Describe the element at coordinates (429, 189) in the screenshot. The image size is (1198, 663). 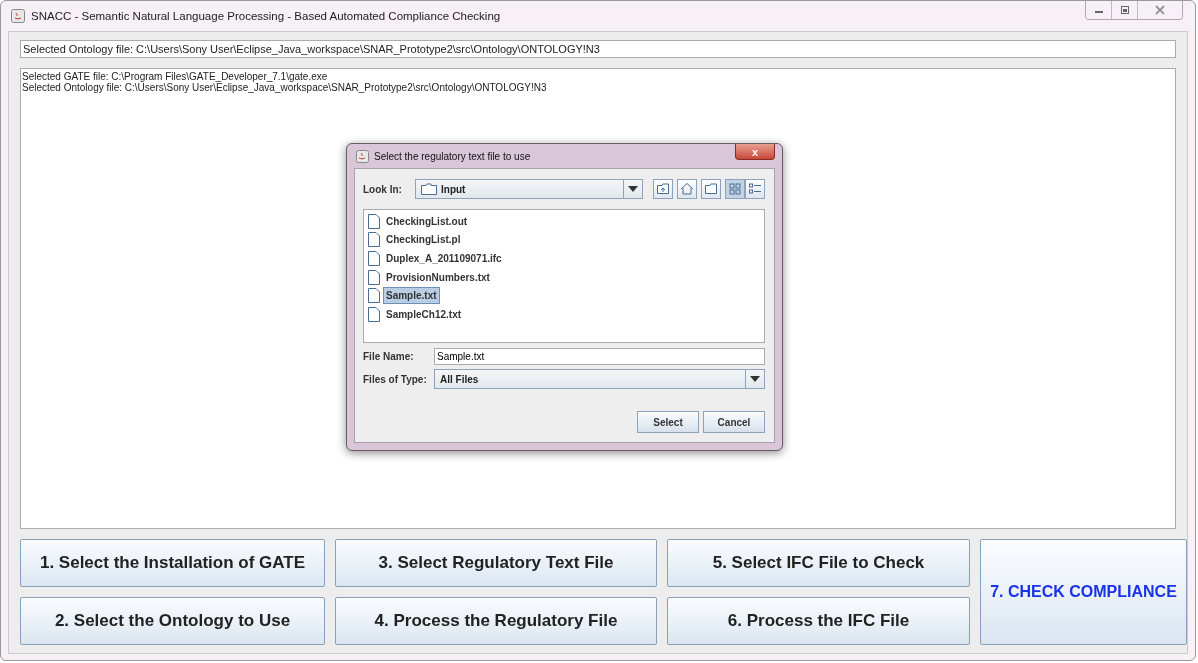
I see `folder-icon` at that location.